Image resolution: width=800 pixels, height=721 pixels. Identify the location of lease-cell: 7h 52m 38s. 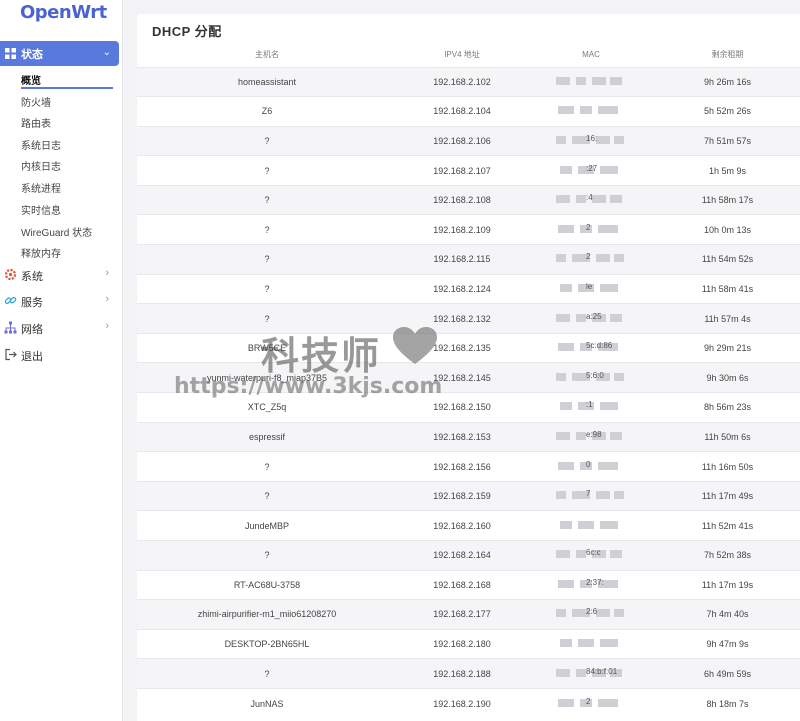
(727, 555).